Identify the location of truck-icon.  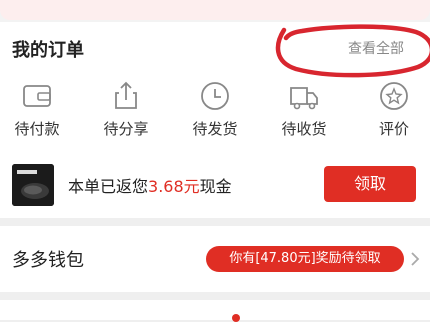
(304, 98).